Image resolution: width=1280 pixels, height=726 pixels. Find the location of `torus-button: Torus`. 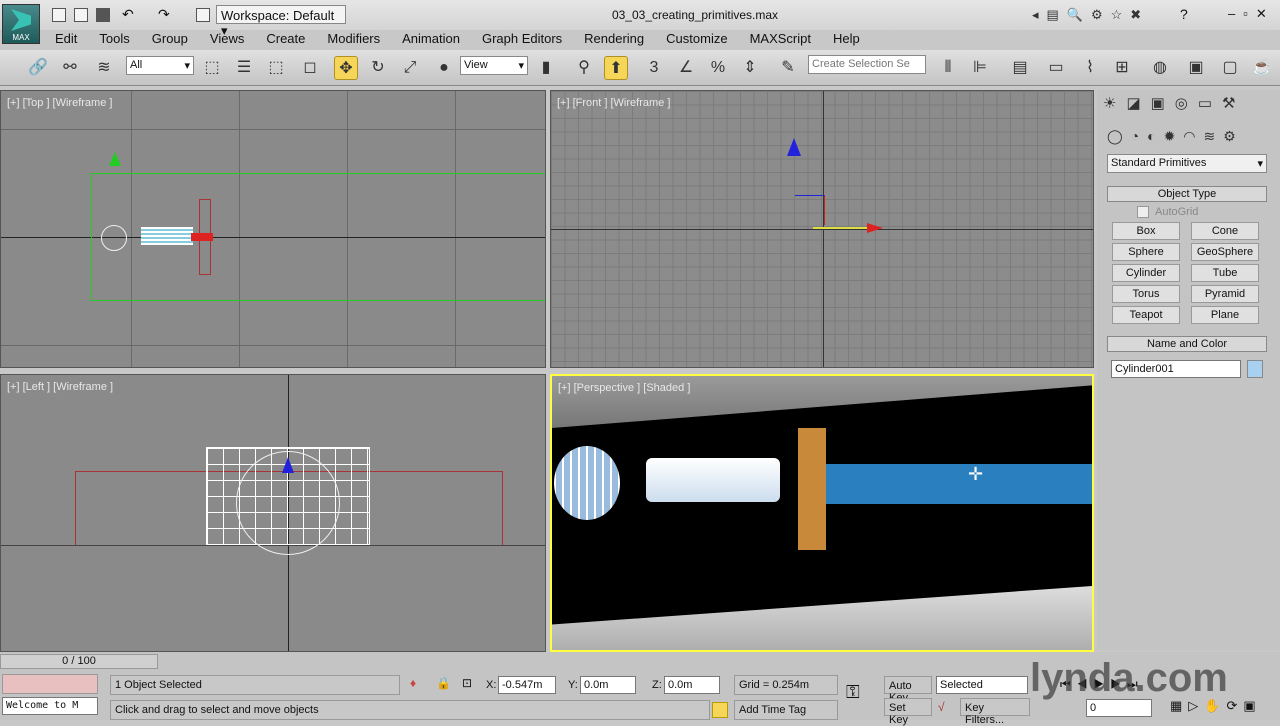

torus-button: Torus is located at coordinates (1146, 294).